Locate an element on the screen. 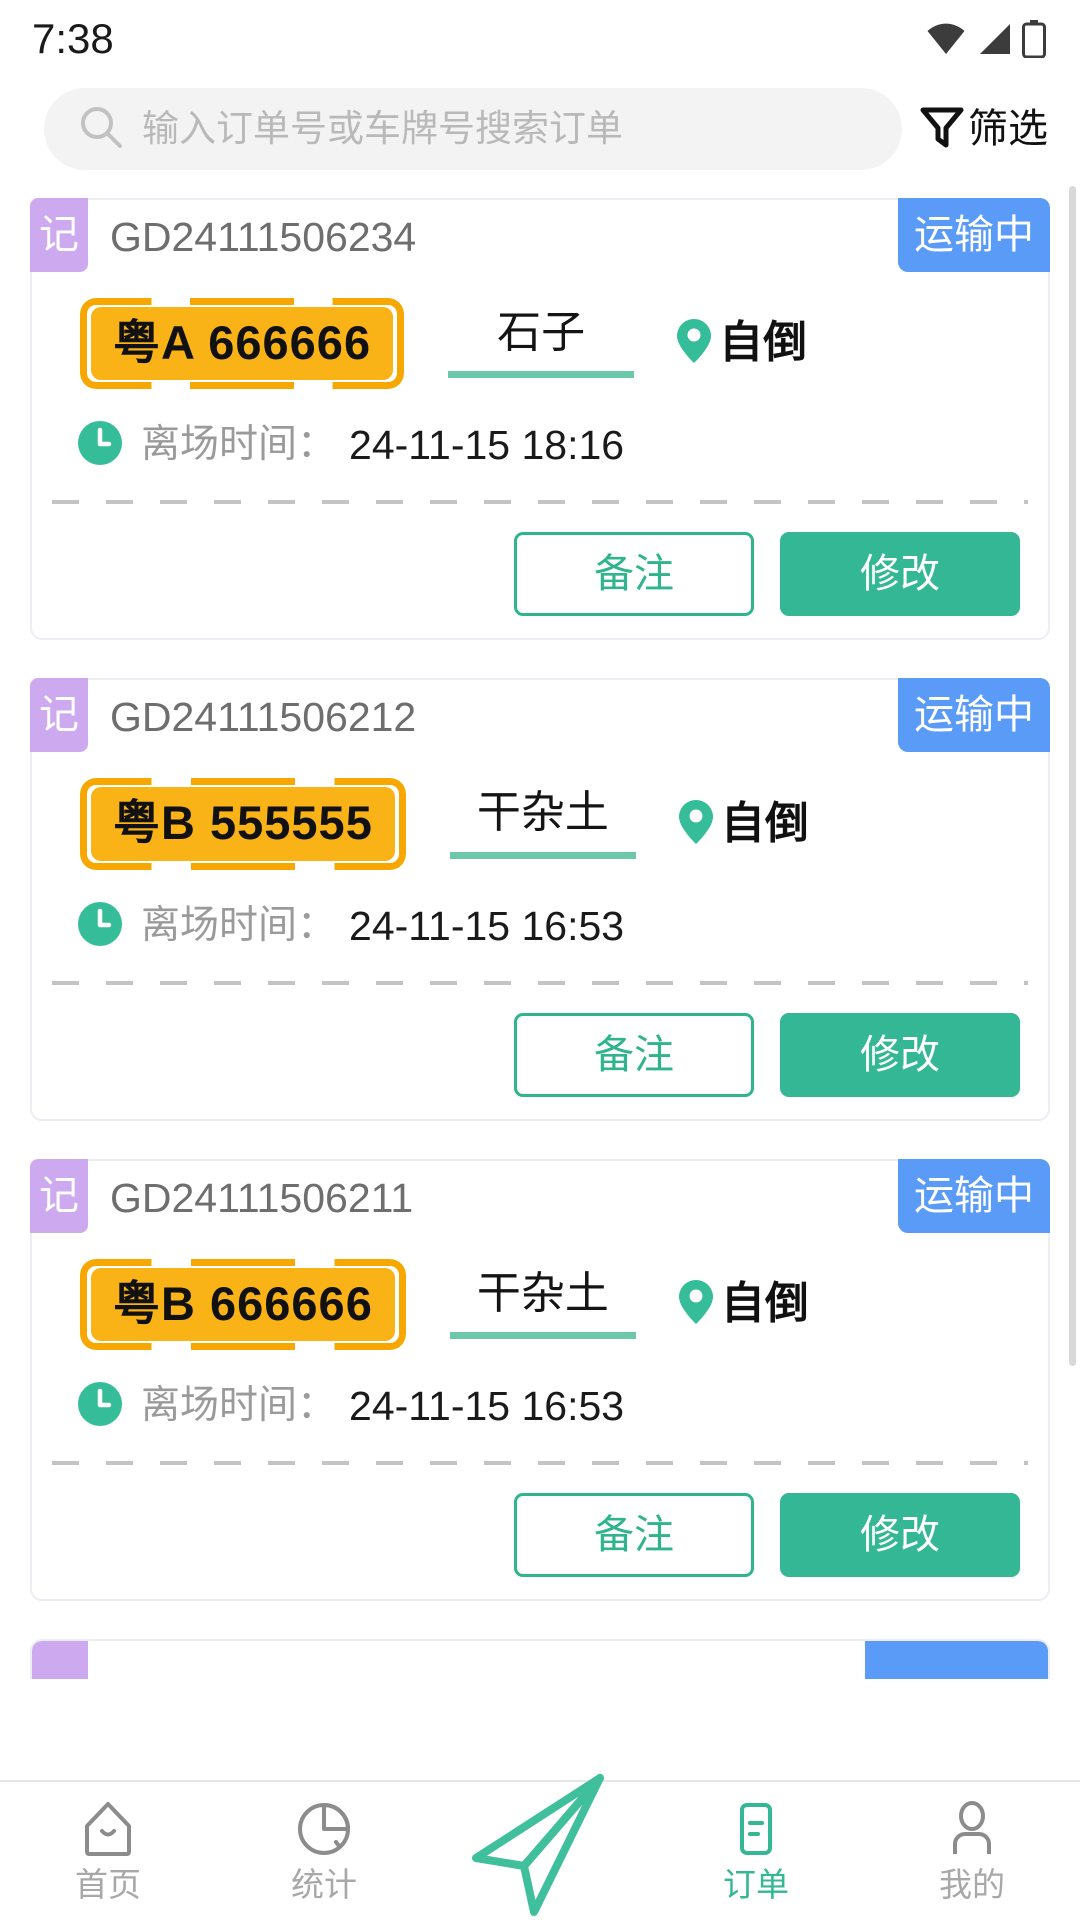 The width and height of the screenshot is (1080, 1920). plate-row: 粤B 666666 干杂土 自倒 is located at coordinates (540, 1299).